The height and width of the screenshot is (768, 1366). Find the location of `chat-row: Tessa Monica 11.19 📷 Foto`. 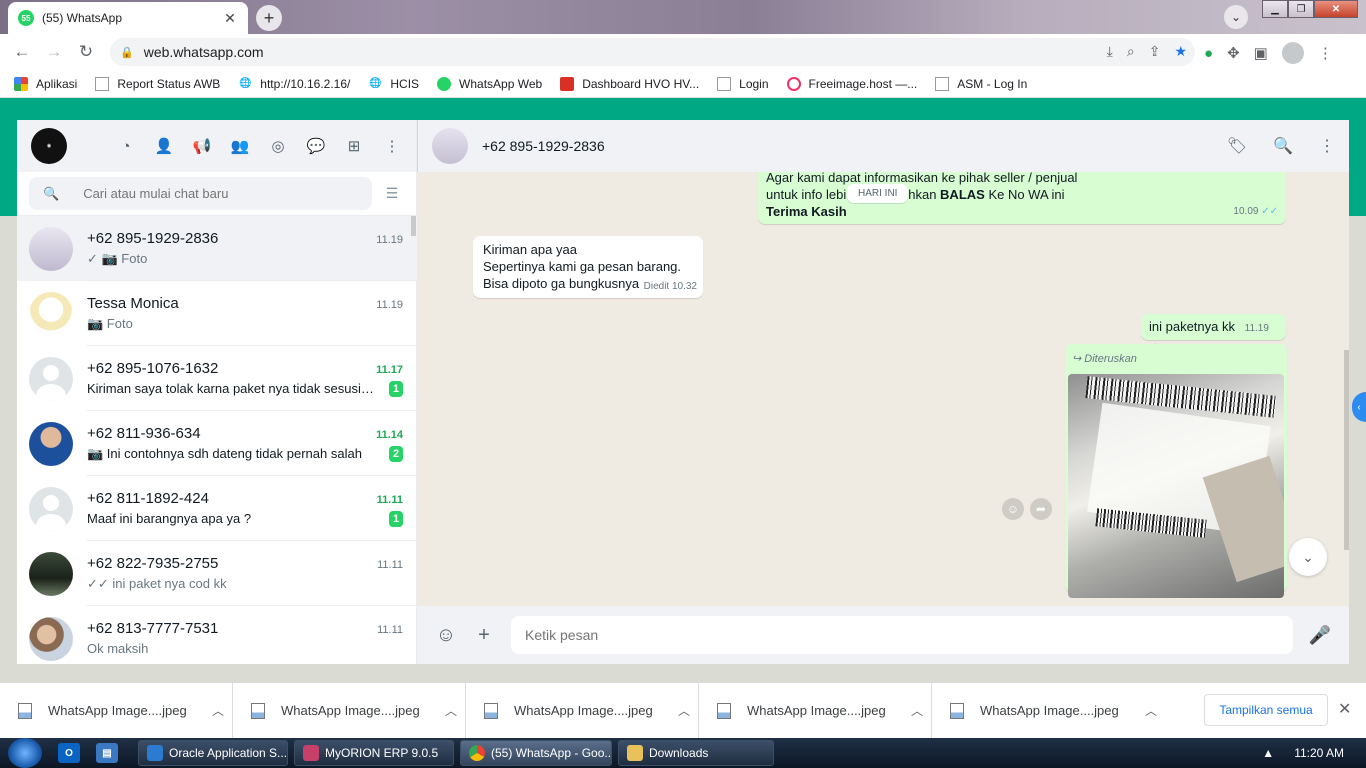

chat-row: Tessa Monica 11.19 📷 Foto is located at coordinates (217, 313).